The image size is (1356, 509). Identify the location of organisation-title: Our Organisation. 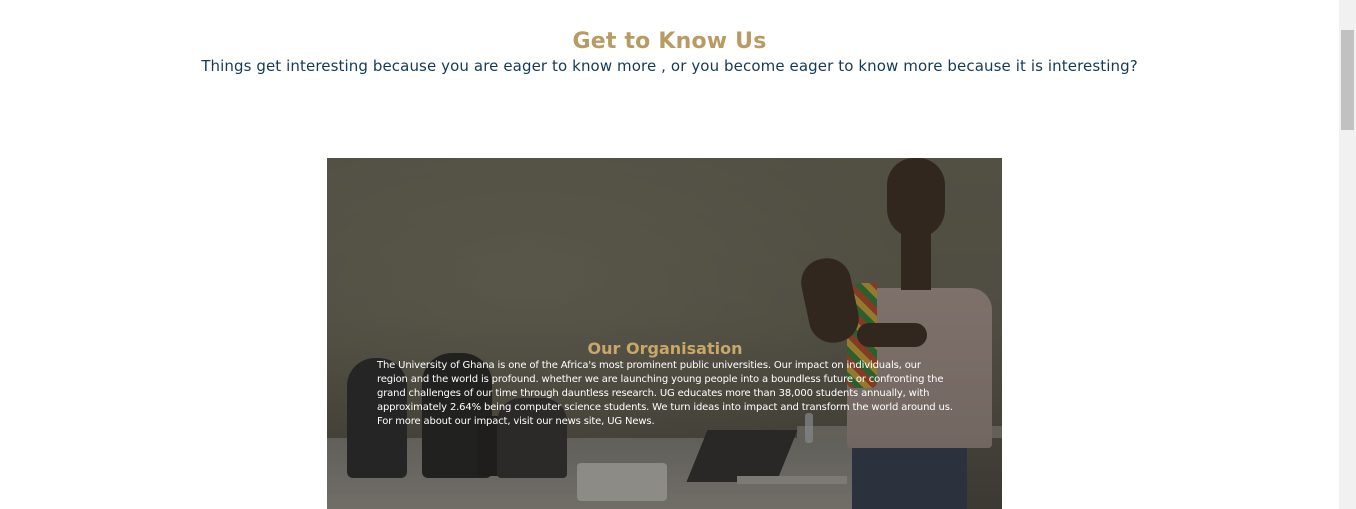
(665, 348).